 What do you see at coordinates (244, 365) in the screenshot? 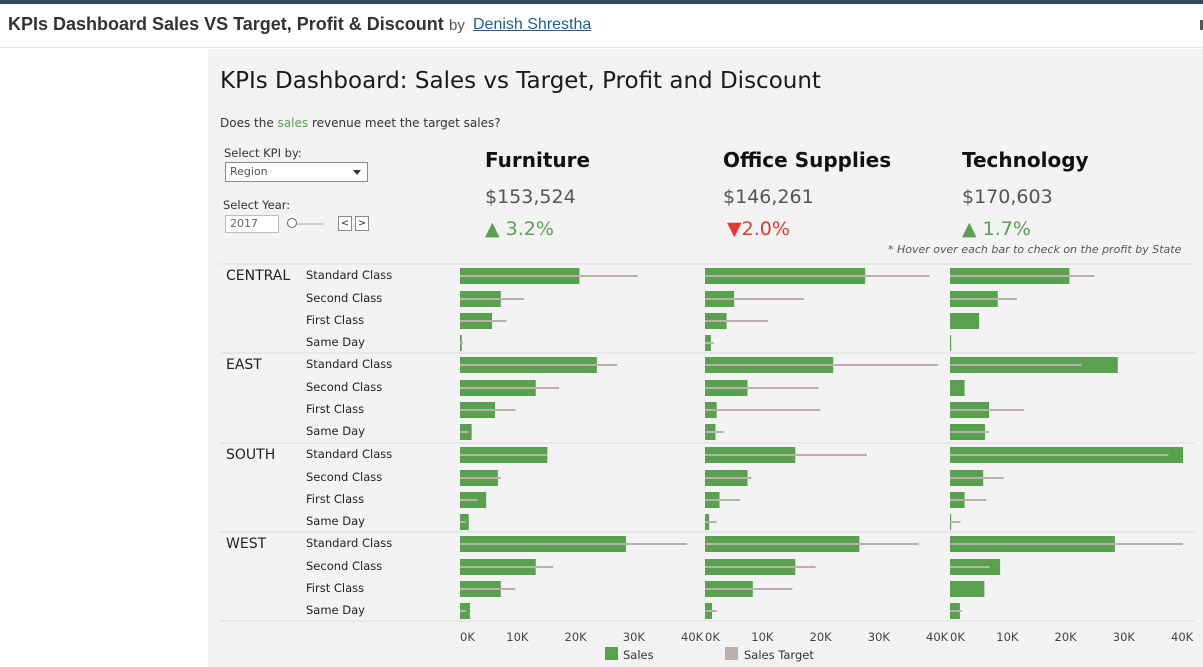
I see `region-label-east: EAST` at bounding box center [244, 365].